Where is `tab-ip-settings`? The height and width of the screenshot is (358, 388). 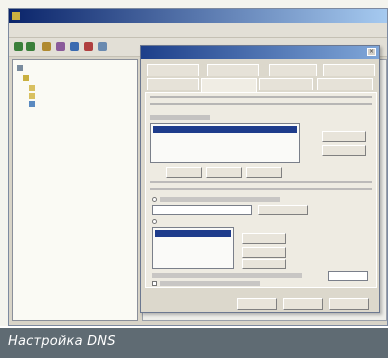 tab-ip-settings is located at coordinates (173, 70).